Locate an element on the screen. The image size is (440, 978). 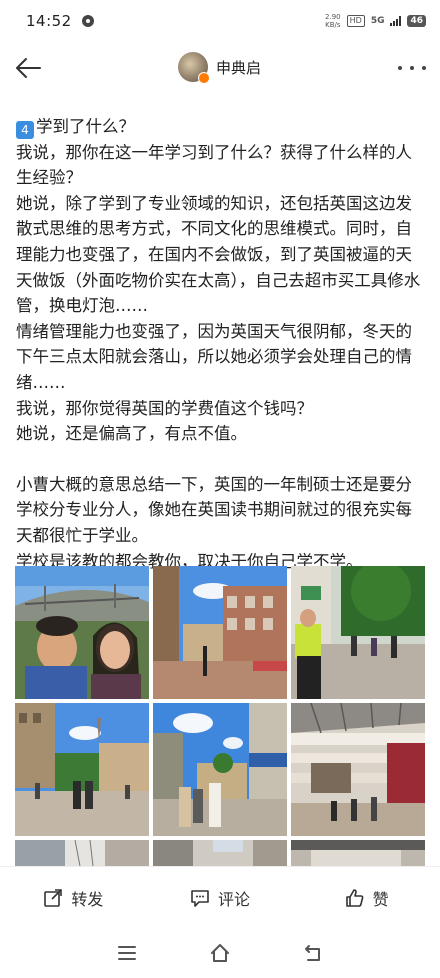
back-button is located at coordinates (28, 68).